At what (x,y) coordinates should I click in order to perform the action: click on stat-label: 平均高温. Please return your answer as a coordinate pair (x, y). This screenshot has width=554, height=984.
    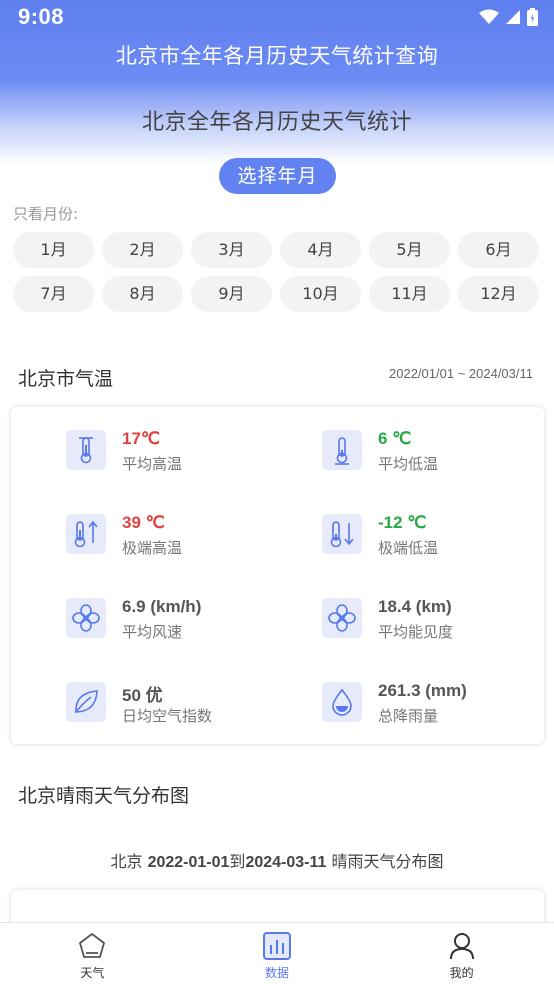
    Looking at the image, I should click on (152, 464).